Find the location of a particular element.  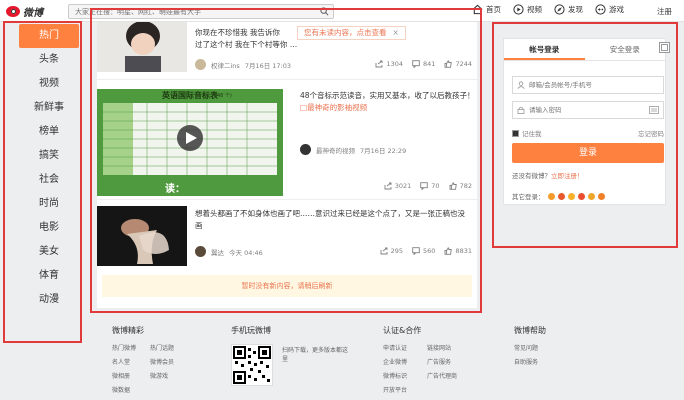

footer-link: 热门话题 is located at coordinates (169, 347).